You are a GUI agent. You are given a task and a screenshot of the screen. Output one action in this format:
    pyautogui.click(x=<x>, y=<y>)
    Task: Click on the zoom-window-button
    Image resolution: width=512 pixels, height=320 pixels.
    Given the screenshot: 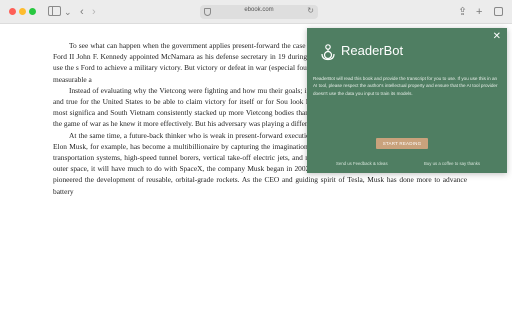 What is the action you would take?
    pyautogui.click(x=32, y=11)
    